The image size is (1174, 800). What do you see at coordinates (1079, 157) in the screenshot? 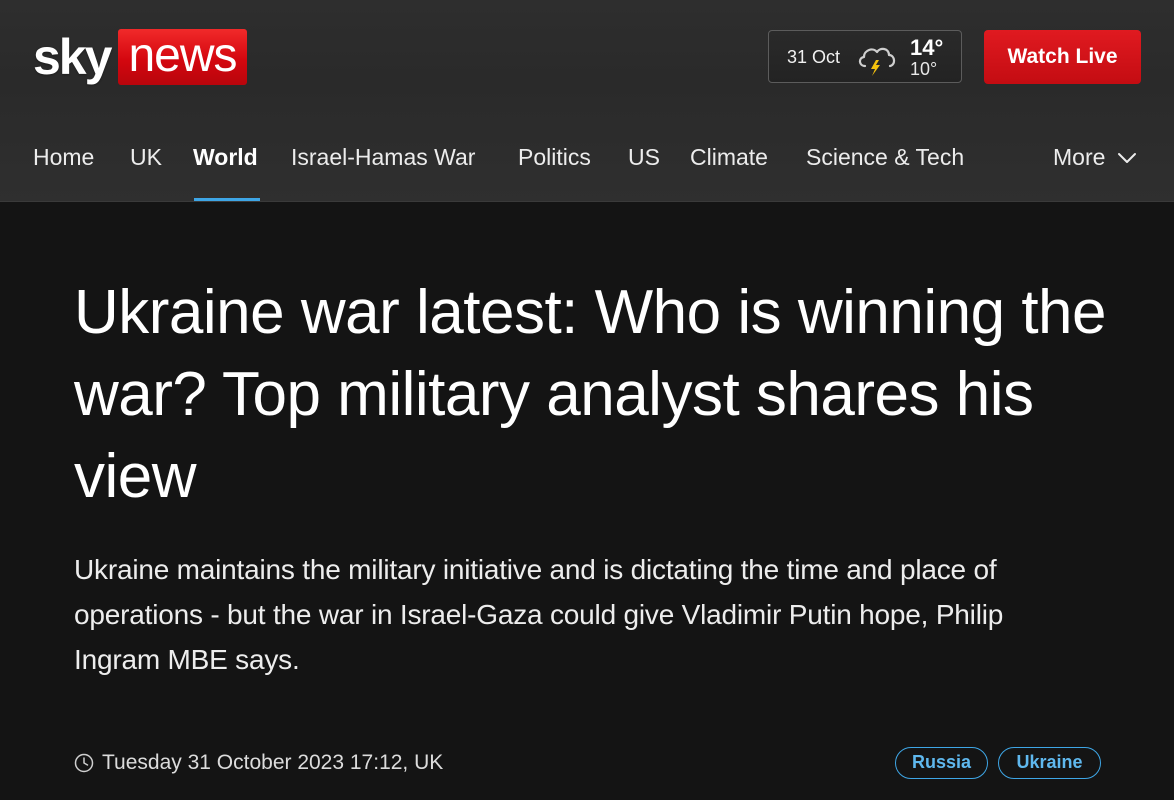
I see `nav-more-button: More` at bounding box center [1079, 157].